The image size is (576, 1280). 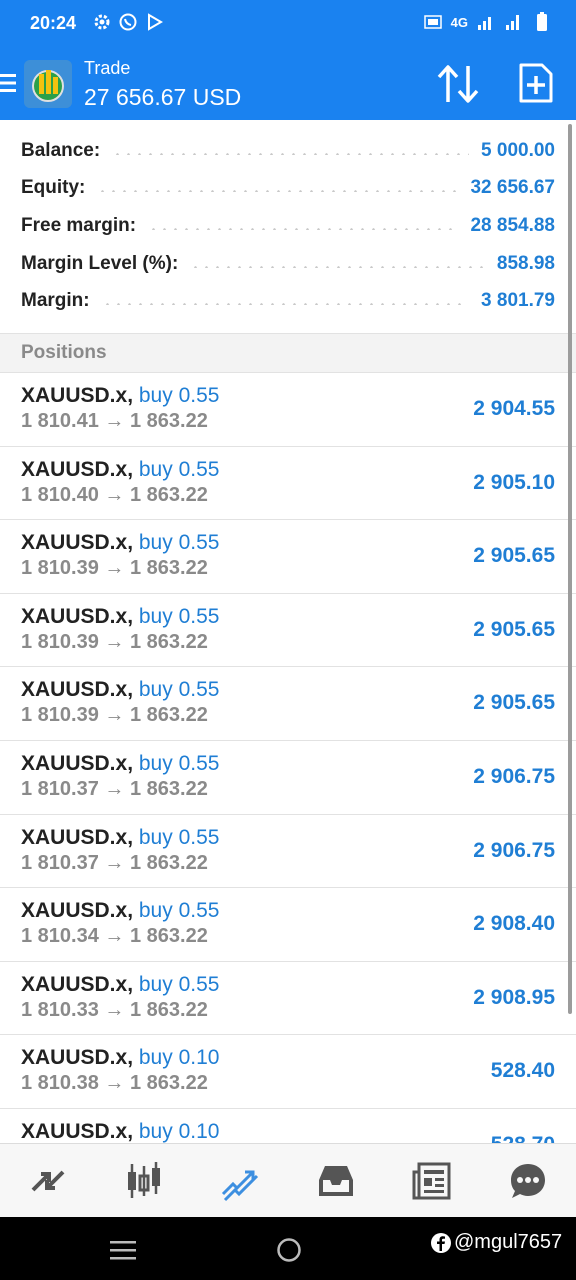 I want to click on app-bar: Trade 27 656.67 USD, so click(x=288, y=84).